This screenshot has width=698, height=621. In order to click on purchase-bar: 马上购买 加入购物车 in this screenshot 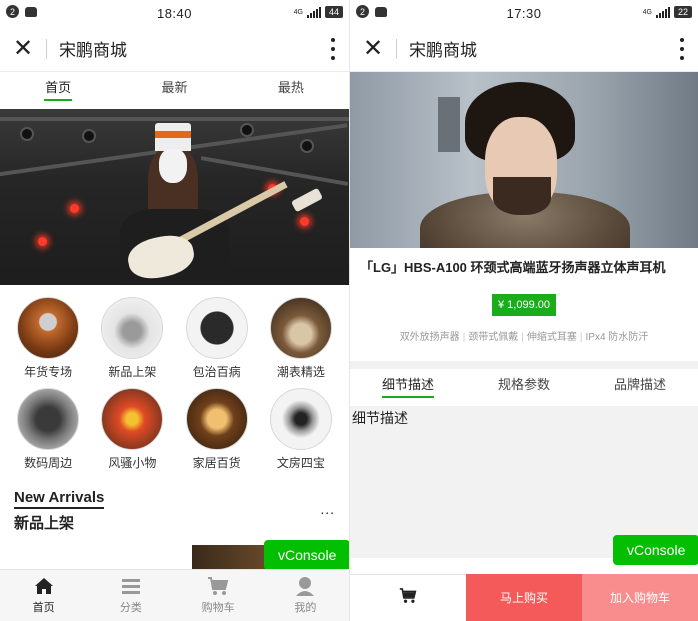, I will do `click(524, 597)`.